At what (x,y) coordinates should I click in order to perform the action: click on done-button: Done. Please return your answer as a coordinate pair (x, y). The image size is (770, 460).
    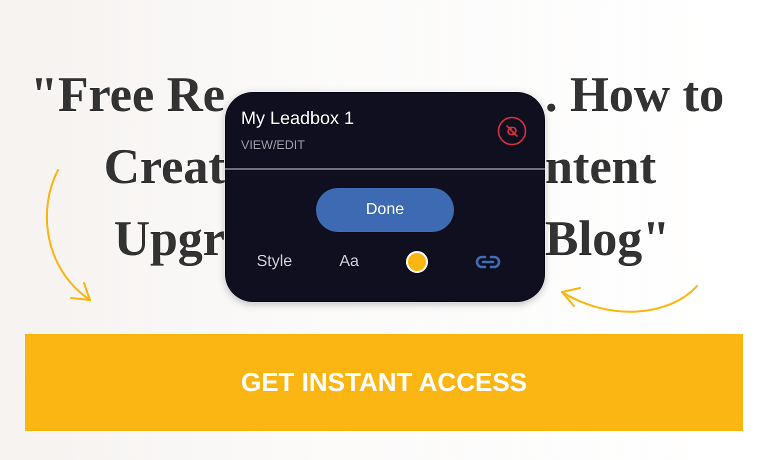
    Looking at the image, I should click on (385, 210).